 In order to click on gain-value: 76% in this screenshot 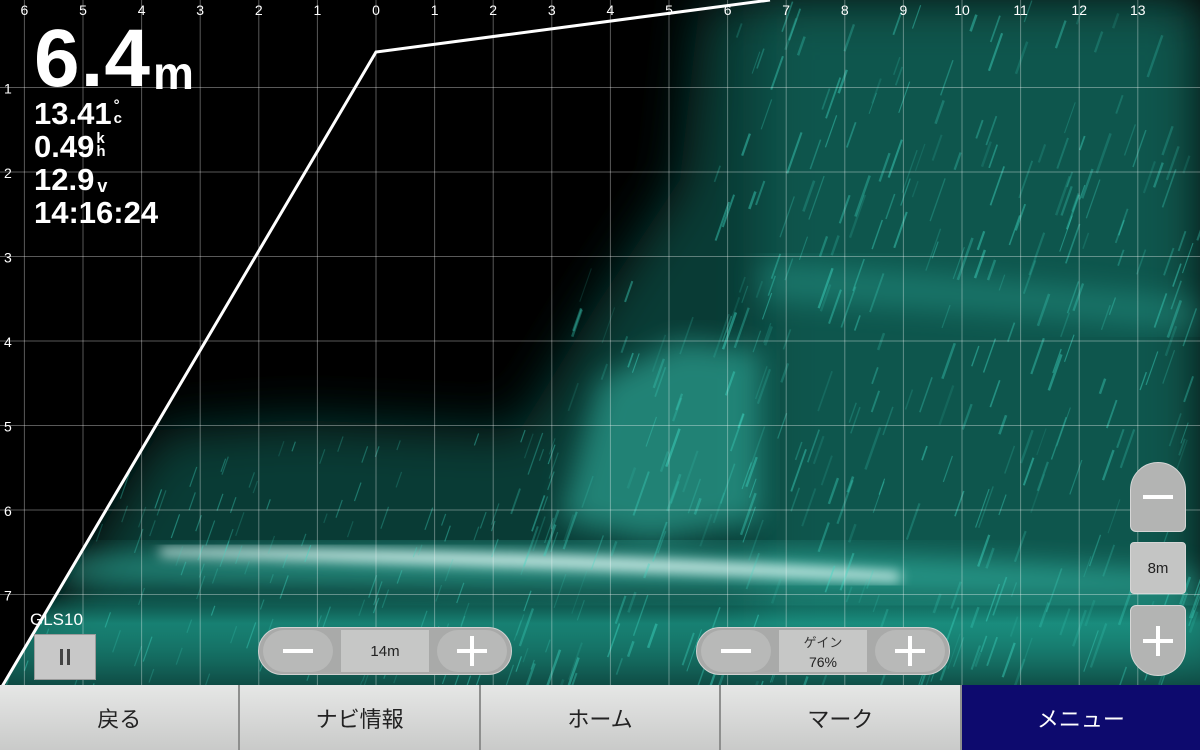, I will do `click(823, 662)`.